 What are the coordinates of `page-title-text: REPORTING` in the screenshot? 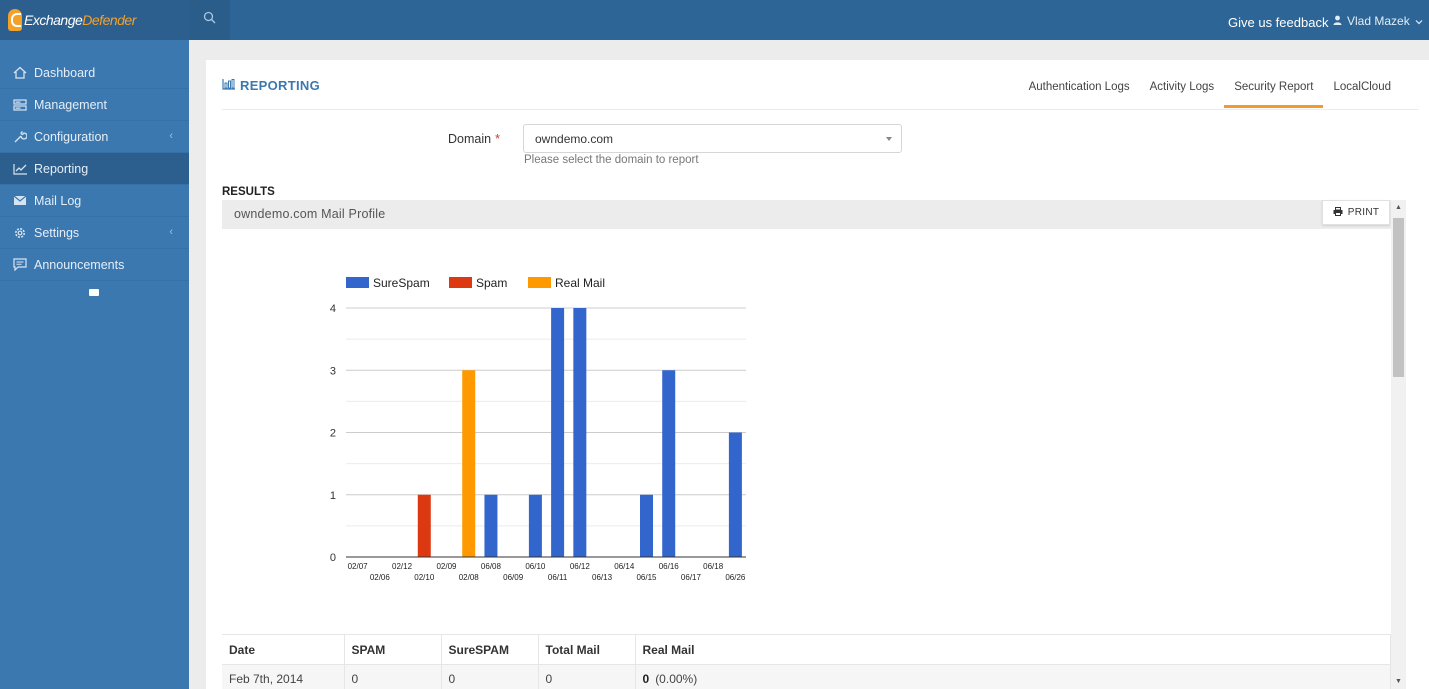 It's located at (280, 85).